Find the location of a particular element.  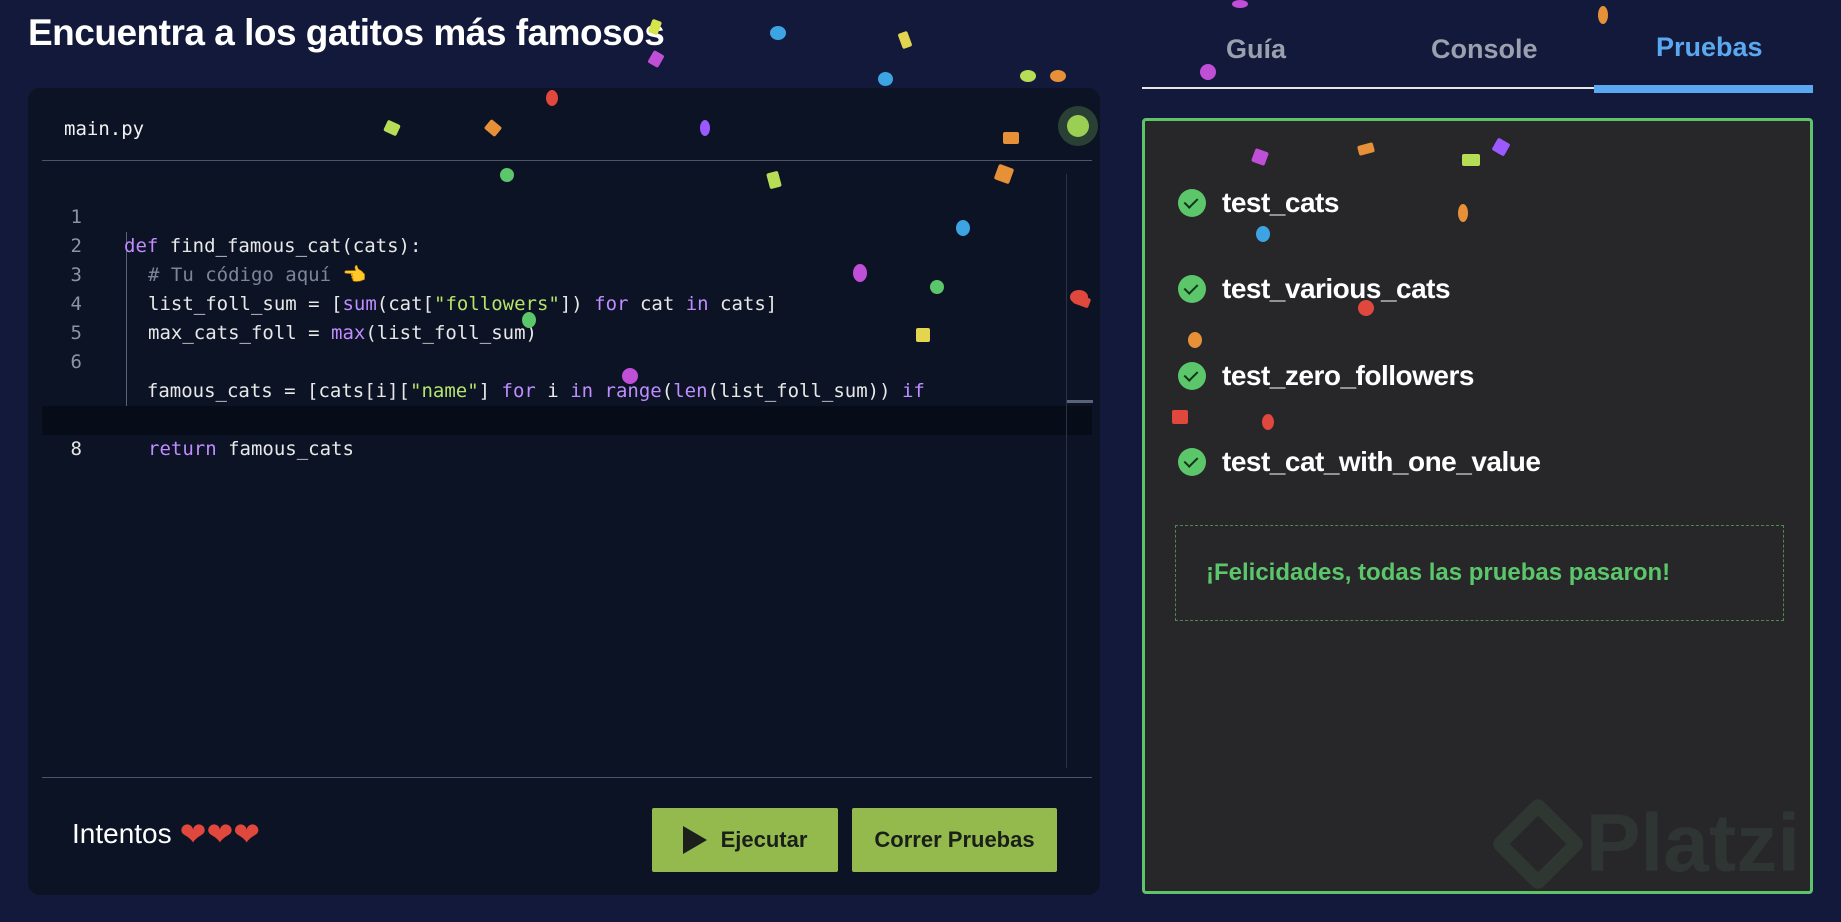

platzi-watermark: Platzi is located at coordinates (1644, 844).